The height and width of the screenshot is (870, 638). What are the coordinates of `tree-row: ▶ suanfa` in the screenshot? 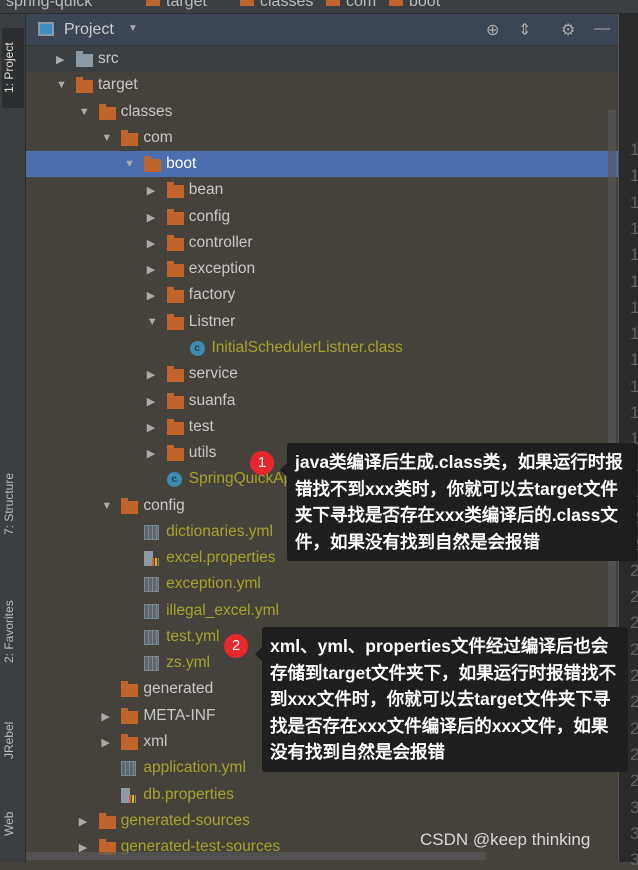 It's located at (322, 401).